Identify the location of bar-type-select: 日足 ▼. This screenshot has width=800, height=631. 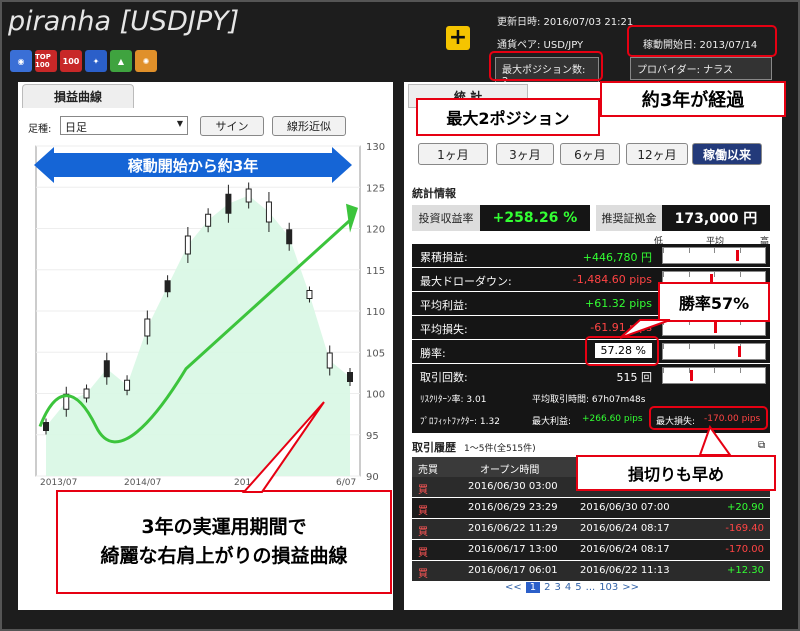
(124, 125).